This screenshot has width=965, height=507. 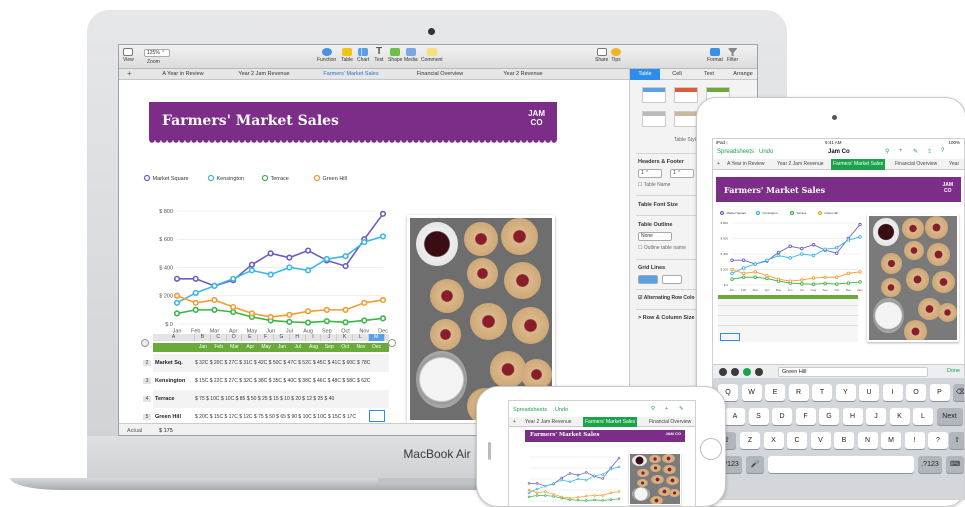 I want to click on ipad-text-mode-icon, so click(x=747, y=372).